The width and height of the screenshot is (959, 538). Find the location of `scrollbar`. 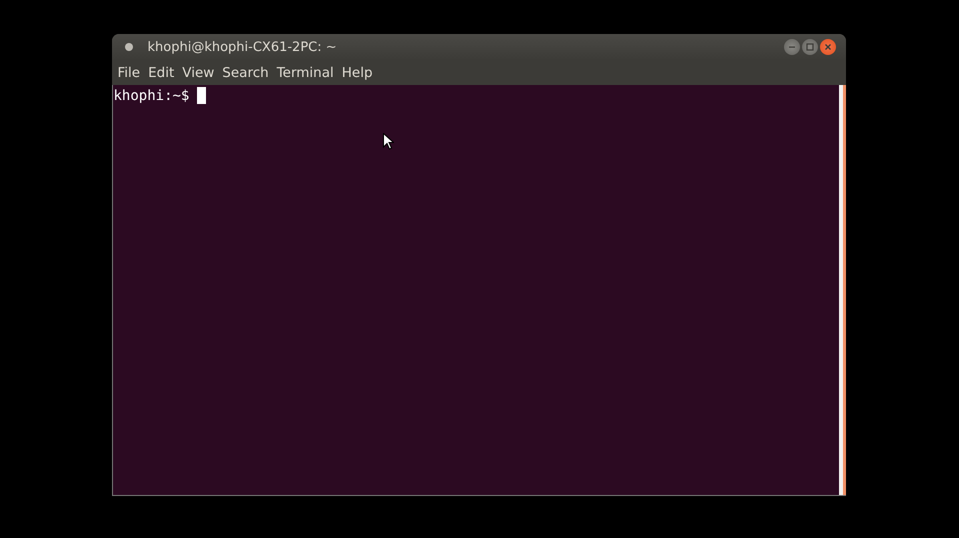

scrollbar is located at coordinates (842, 290).